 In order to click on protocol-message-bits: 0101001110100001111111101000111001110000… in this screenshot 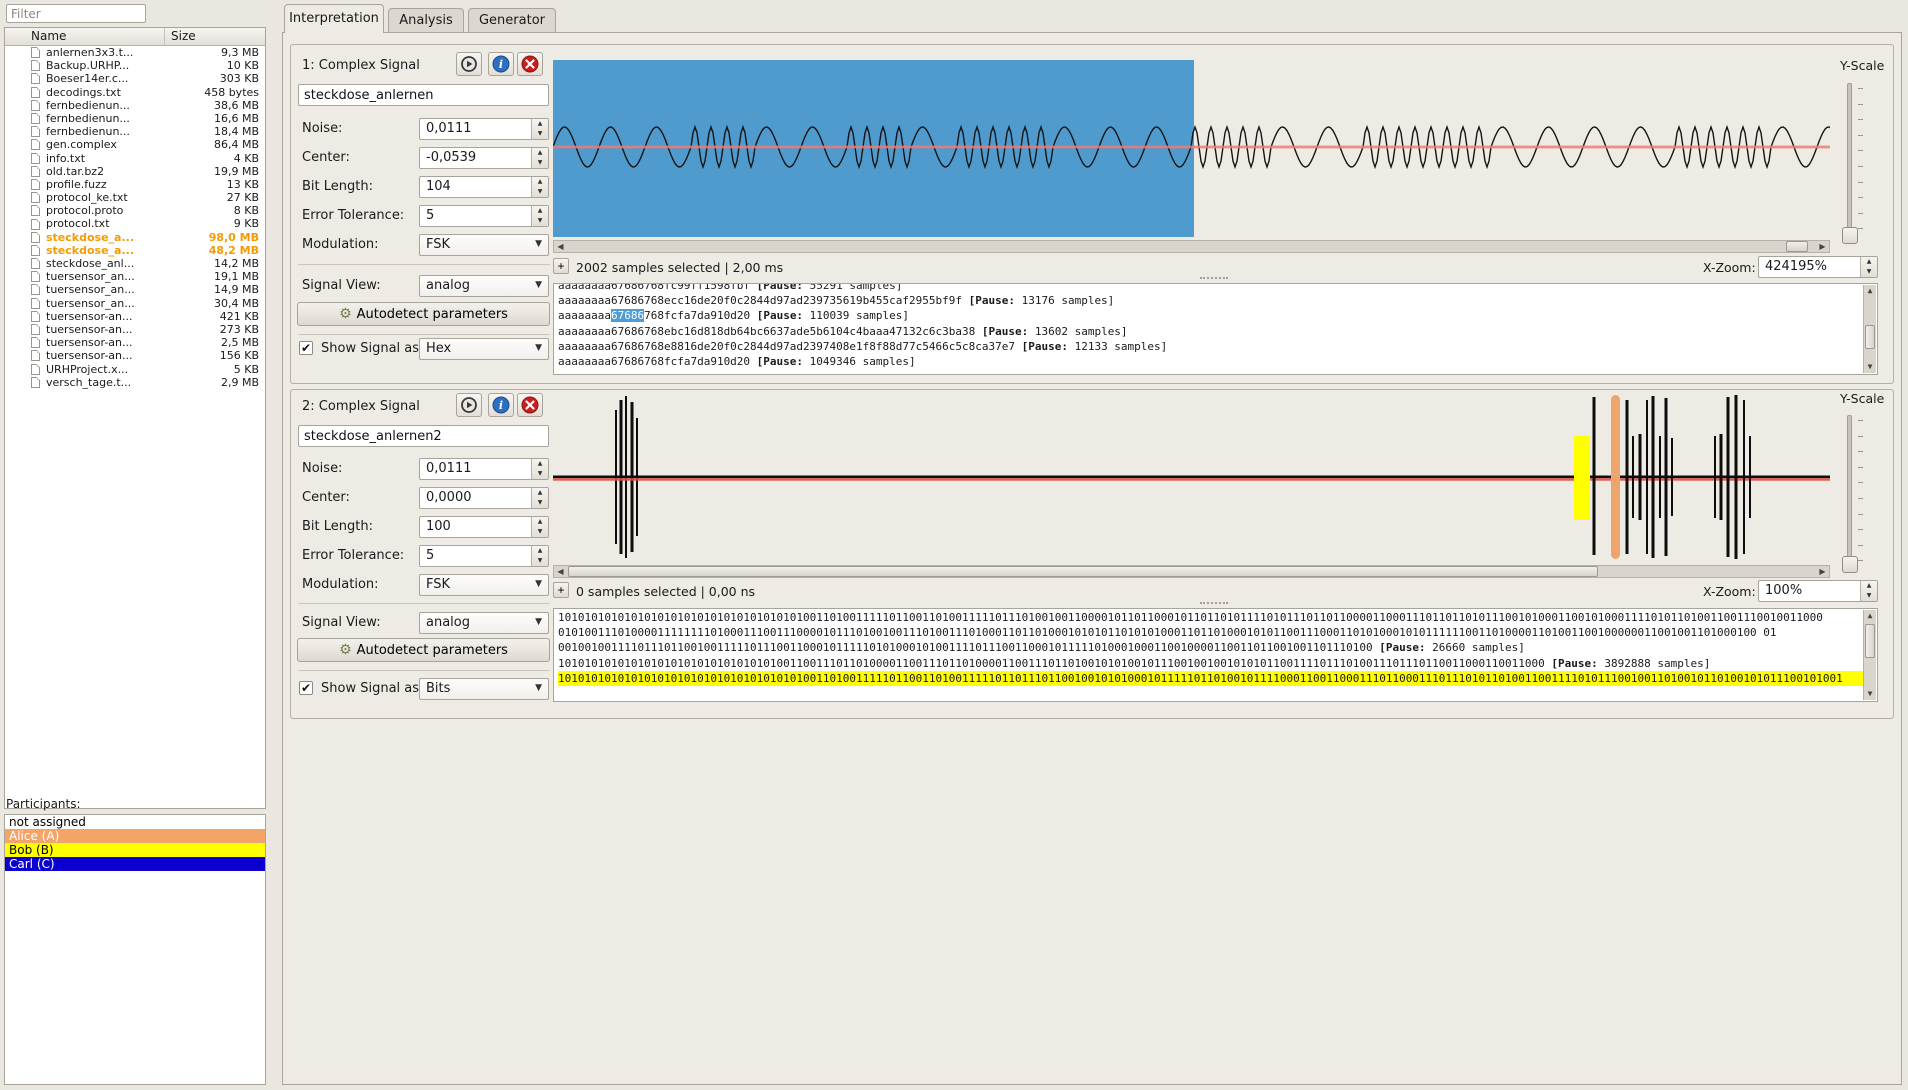, I will do `click(1215, 632)`.